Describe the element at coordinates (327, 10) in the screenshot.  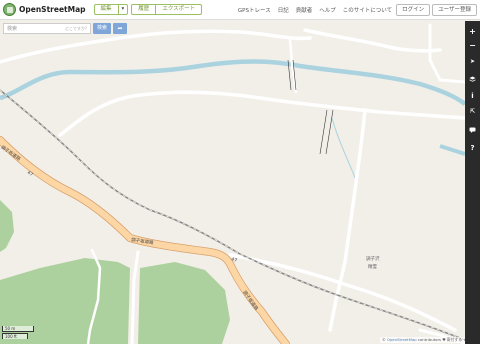
I see `nav-help: ヘルプ` at that location.